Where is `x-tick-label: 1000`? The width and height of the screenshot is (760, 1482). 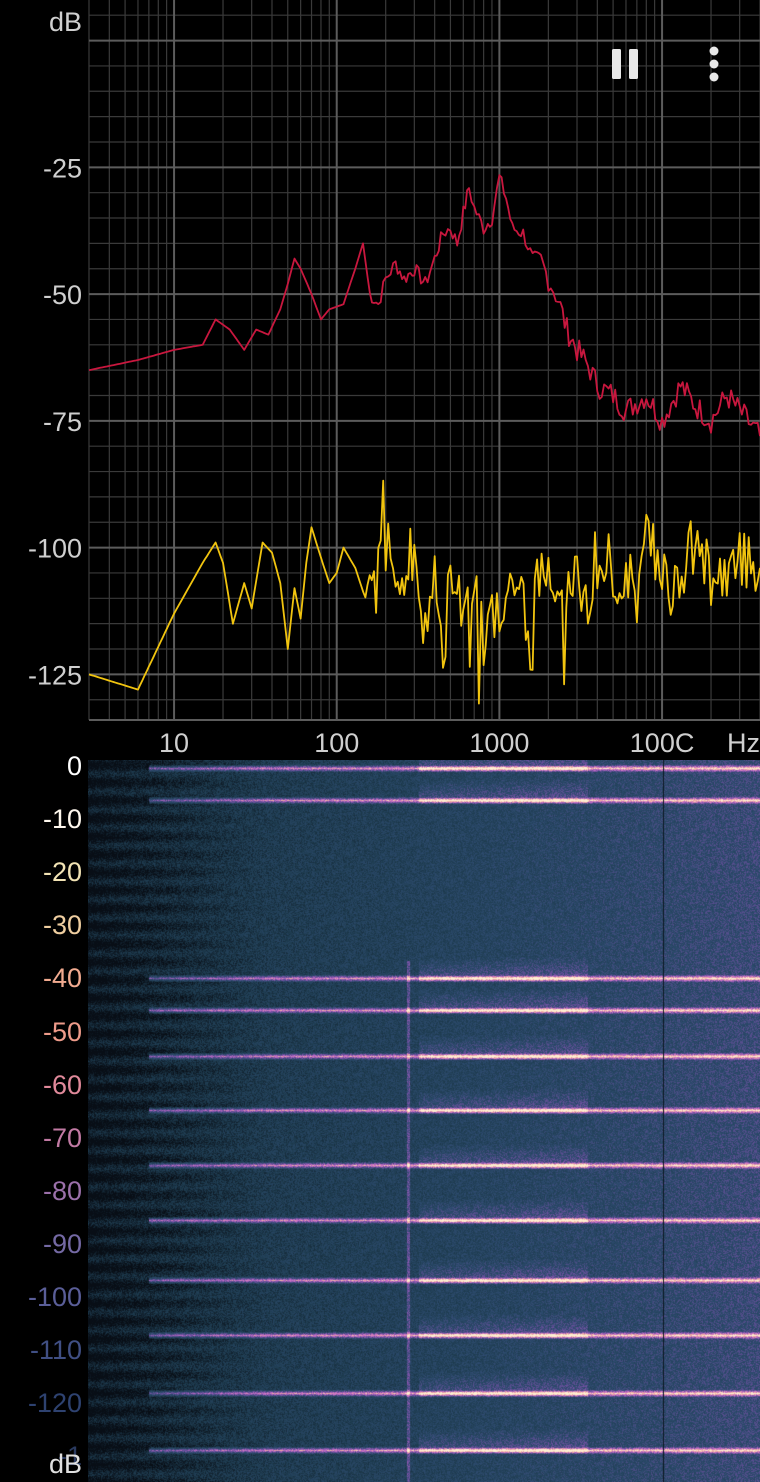 x-tick-label: 1000 is located at coordinates (499, 743).